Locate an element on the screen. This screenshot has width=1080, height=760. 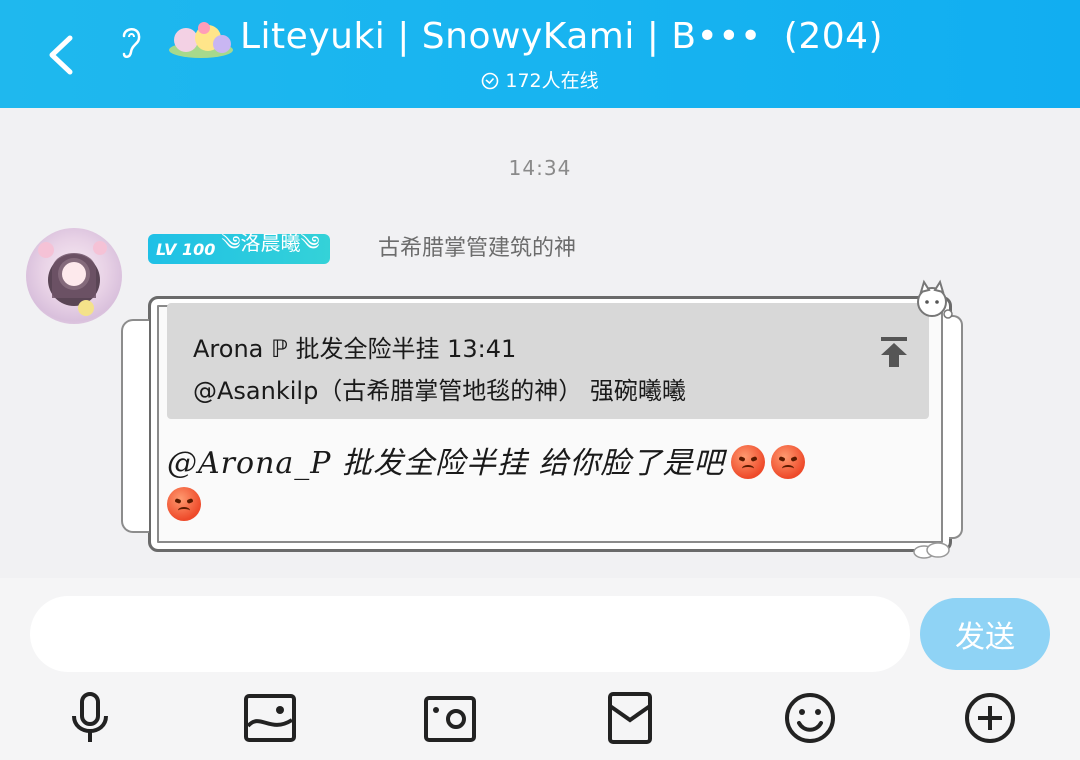
group-title: Liteyuki | SnowyKami | B••• (204) is located at coordinates (561, 37).